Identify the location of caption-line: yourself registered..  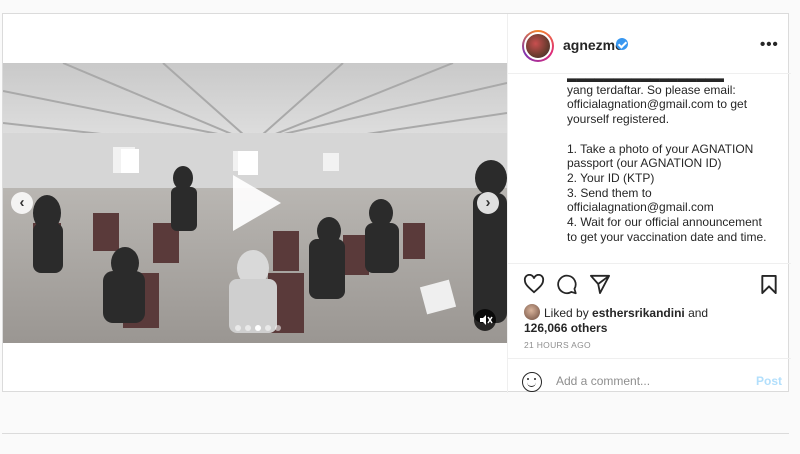
(618, 119).